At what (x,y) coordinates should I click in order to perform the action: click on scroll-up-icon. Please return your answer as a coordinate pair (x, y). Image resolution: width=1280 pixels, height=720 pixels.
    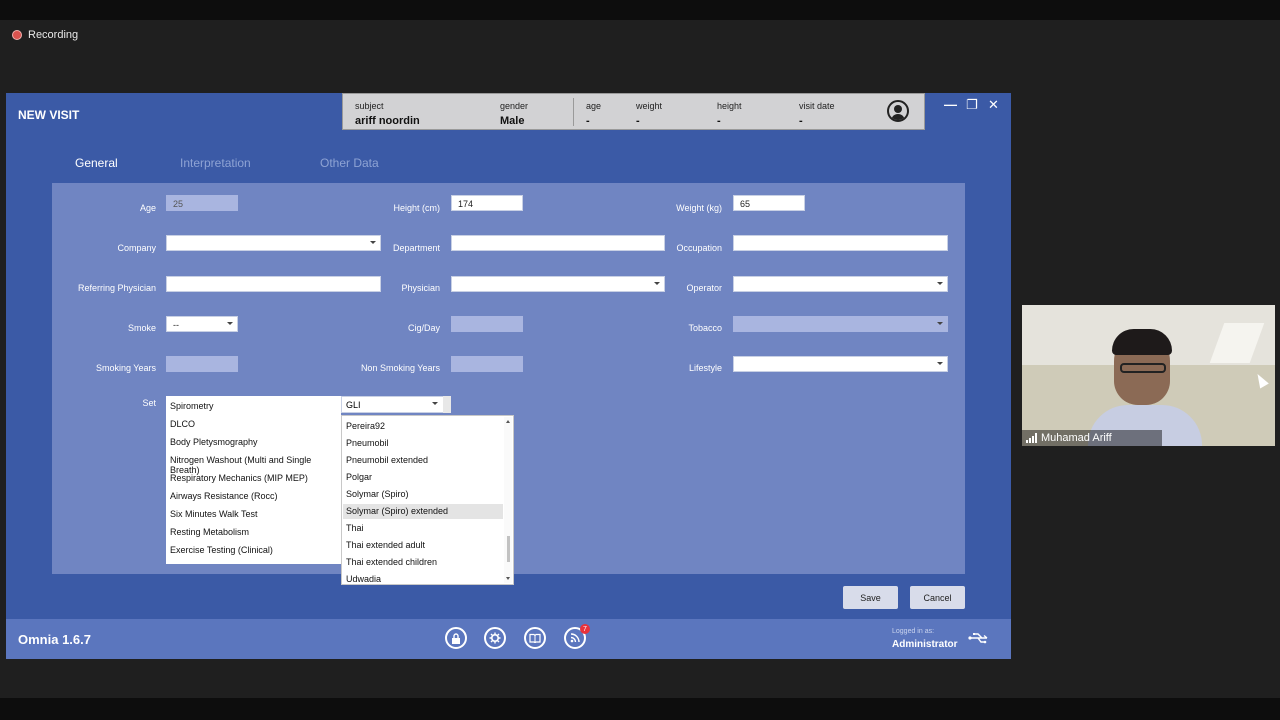
    Looking at the image, I should click on (508, 421).